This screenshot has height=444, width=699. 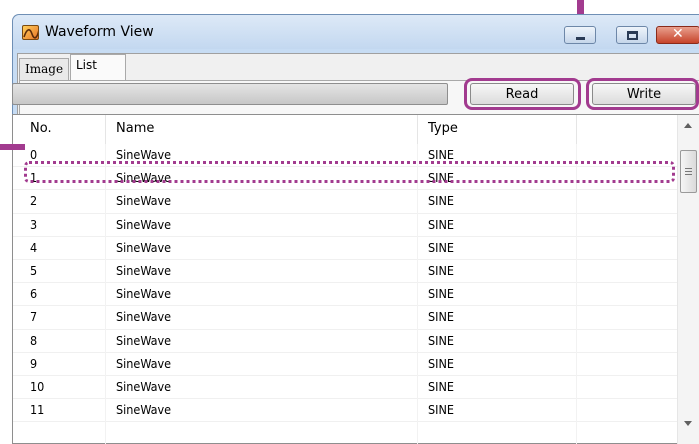 What do you see at coordinates (34, 224) in the screenshot?
I see `row-number: 3` at bounding box center [34, 224].